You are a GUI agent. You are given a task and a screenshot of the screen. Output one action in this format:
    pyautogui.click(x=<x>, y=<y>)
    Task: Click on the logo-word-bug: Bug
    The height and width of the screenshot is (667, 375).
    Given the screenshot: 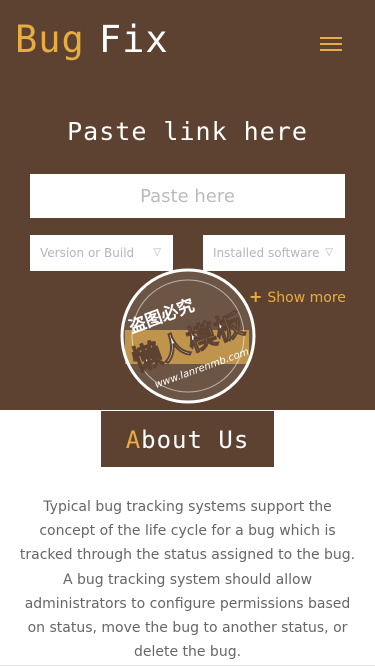 What is the action you would take?
    pyautogui.click(x=50, y=39)
    